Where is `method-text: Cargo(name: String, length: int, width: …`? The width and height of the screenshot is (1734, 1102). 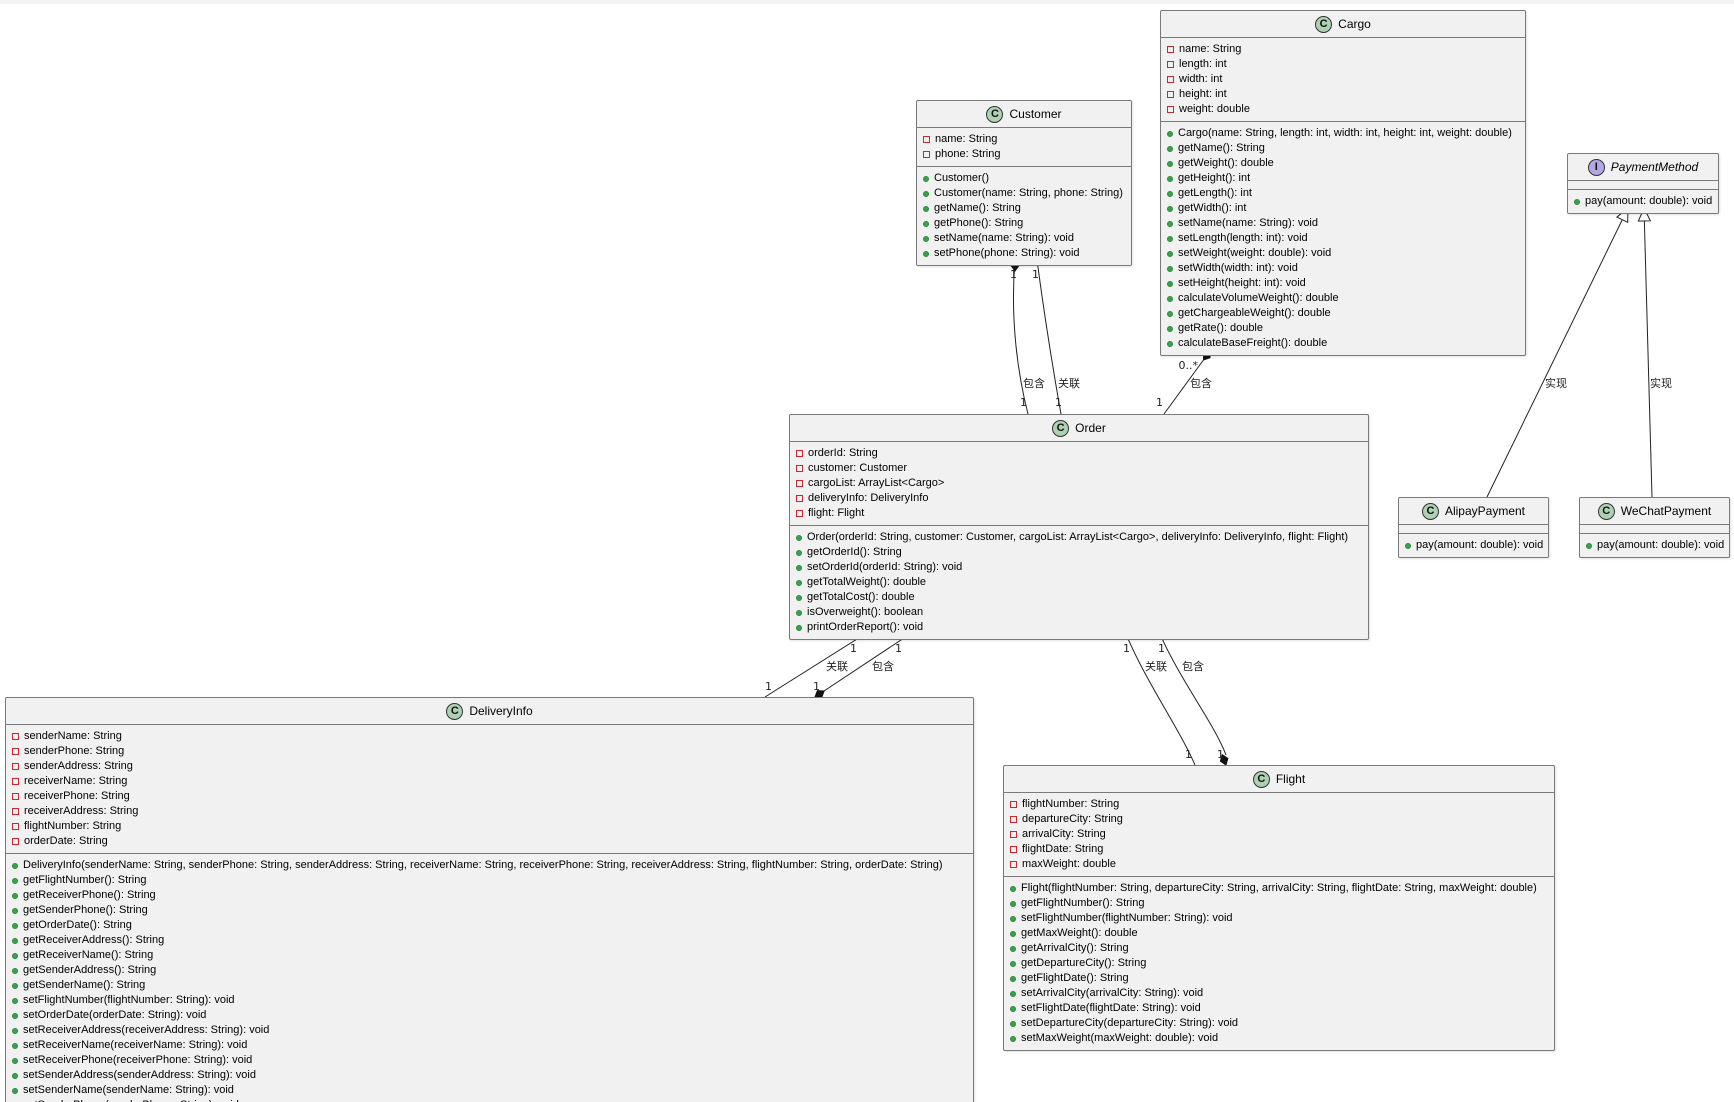 method-text: Cargo(name: String, length: int, width: … is located at coordinates (1345, 133).